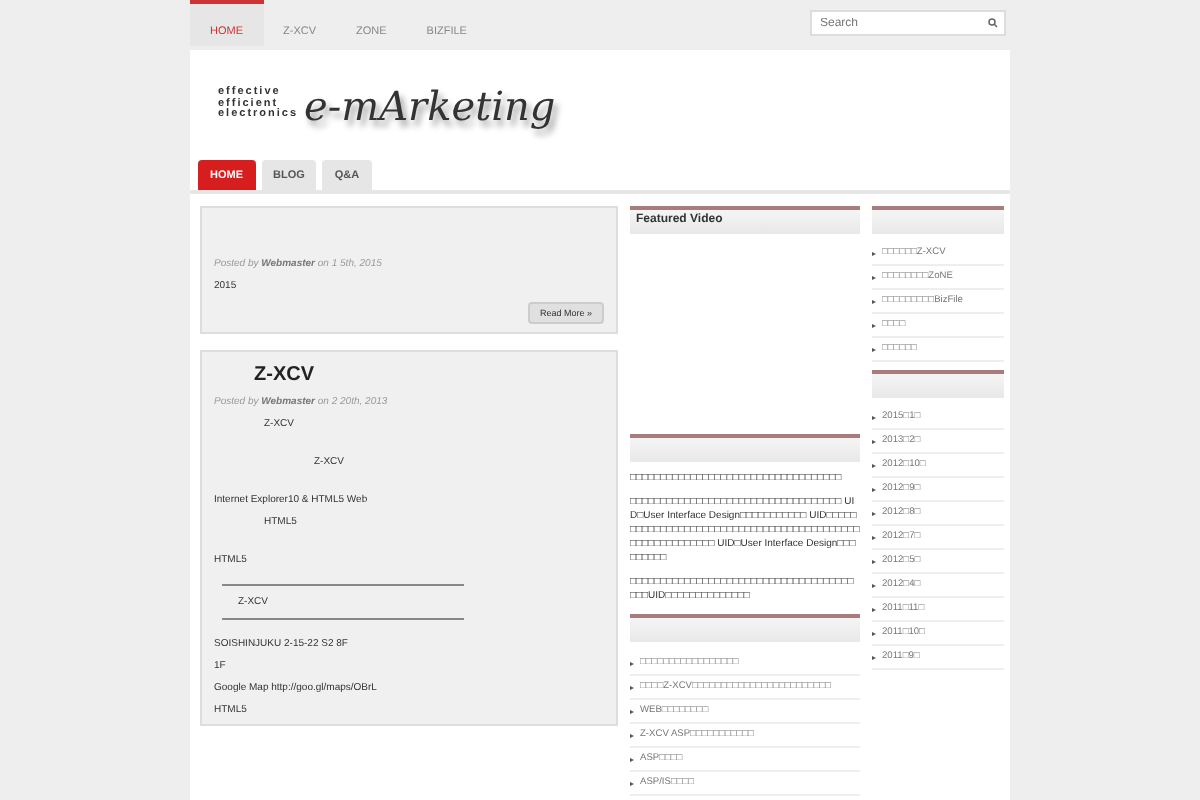 This screenshot has height=800, width=1200. I want to click on search-icon, so click(993, 23).